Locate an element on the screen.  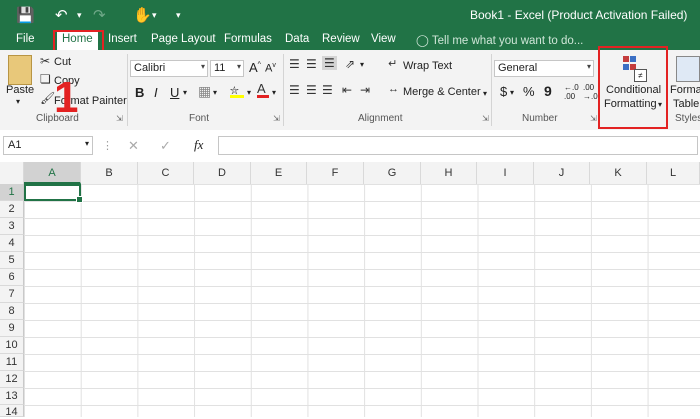
number-format-select: General ▾ is located at coordinates (544, 68).